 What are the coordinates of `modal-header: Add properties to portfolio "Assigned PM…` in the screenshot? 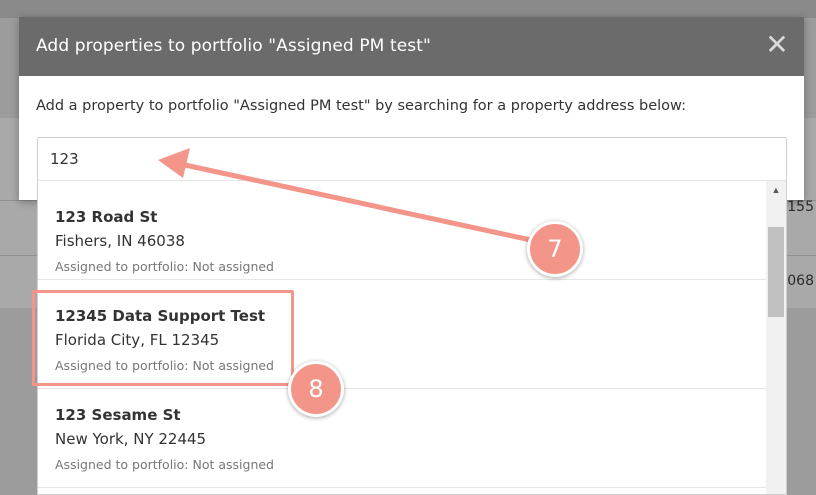 It's located at (411, 46).